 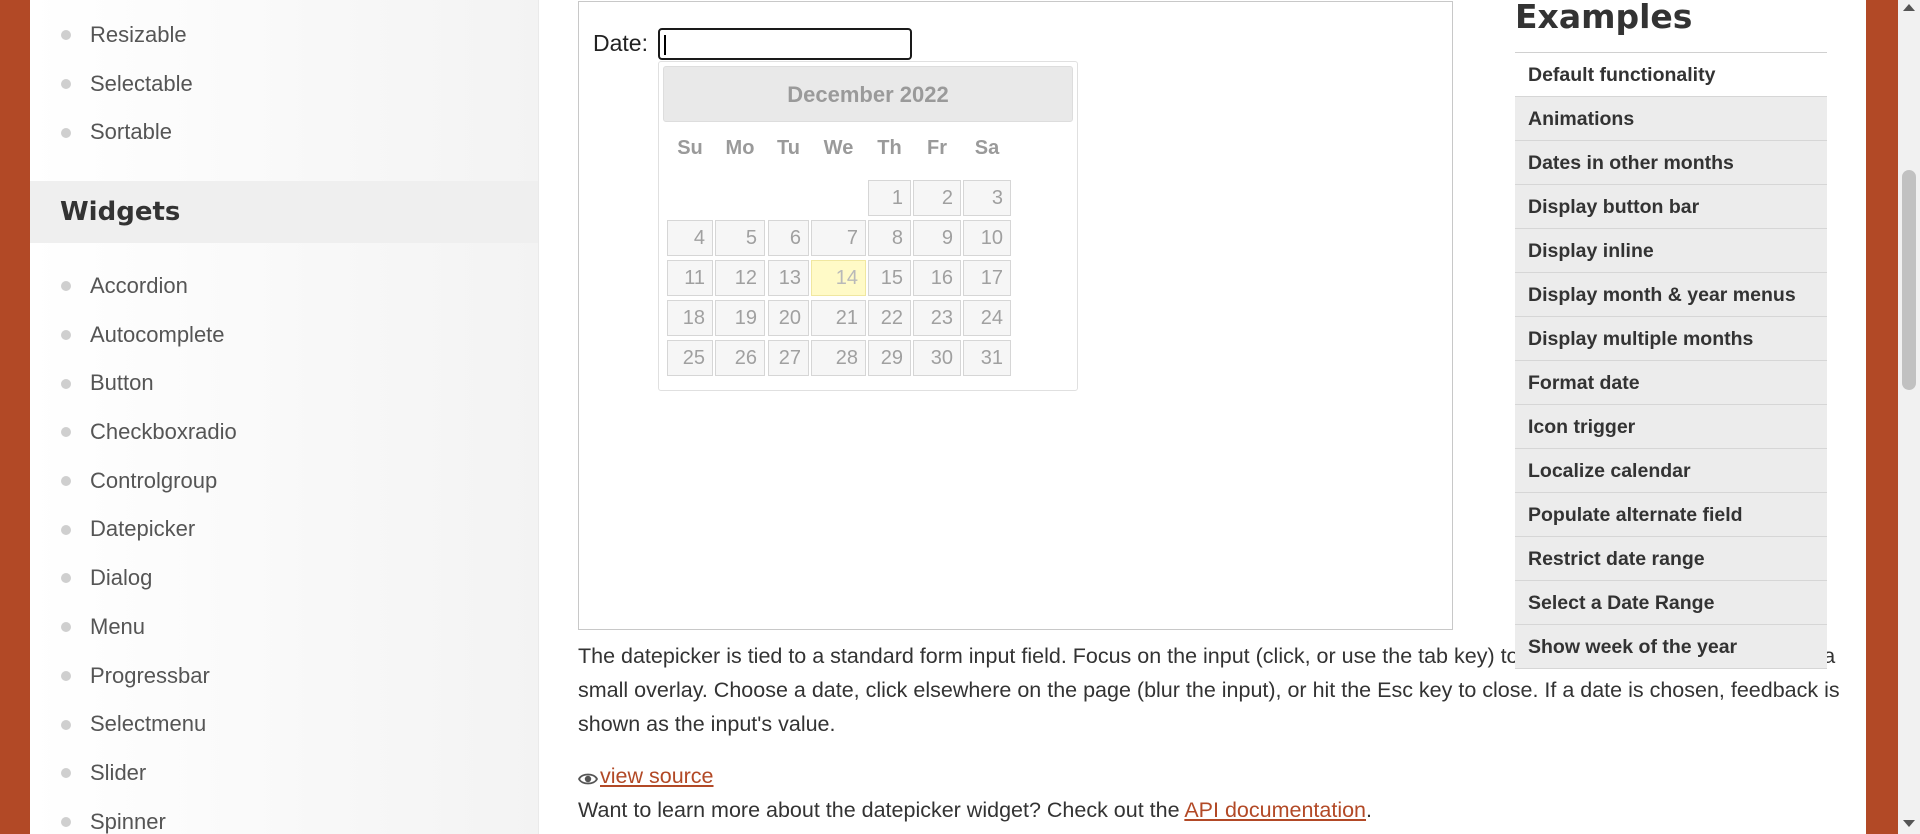 What do you see at coordinates (987, 358) in the screenshot?
I see `calendar-day: 31` at bounding box center [987, 358].